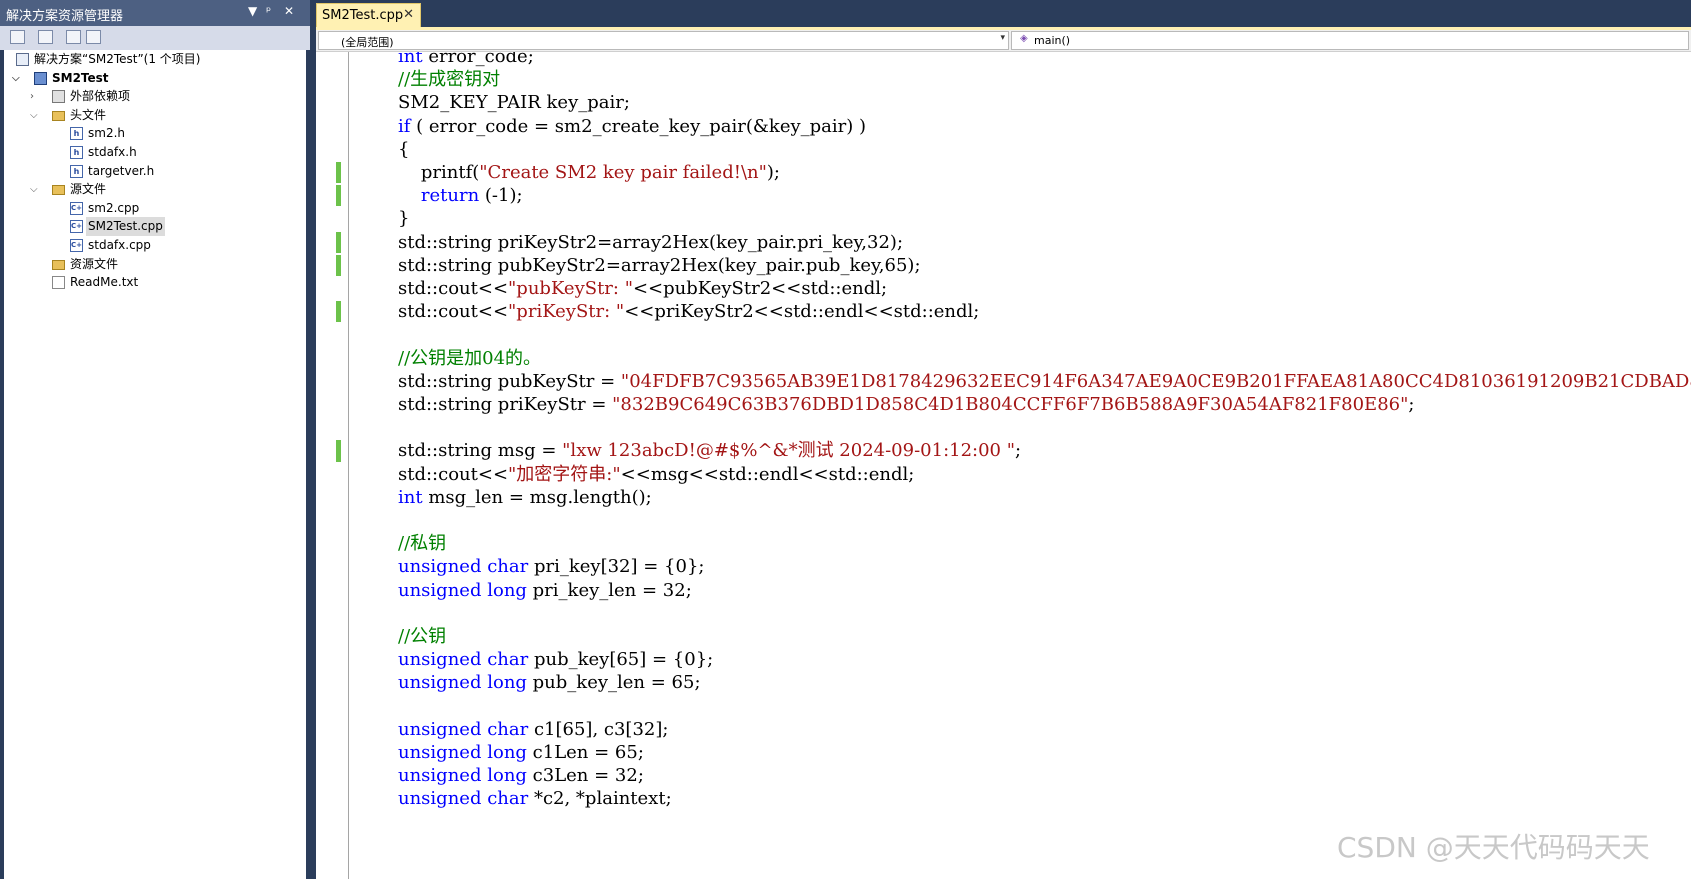  What do you see at coordinates (514, 102) in the screenshot?
I see `code-line: SM2_KEY_PAIR key_pair;` at bounding box center [514, 102].